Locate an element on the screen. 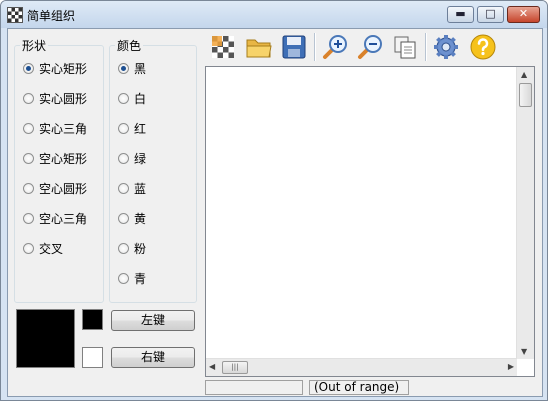  color-radio-2: 红 is located at coordinates (132, 128).